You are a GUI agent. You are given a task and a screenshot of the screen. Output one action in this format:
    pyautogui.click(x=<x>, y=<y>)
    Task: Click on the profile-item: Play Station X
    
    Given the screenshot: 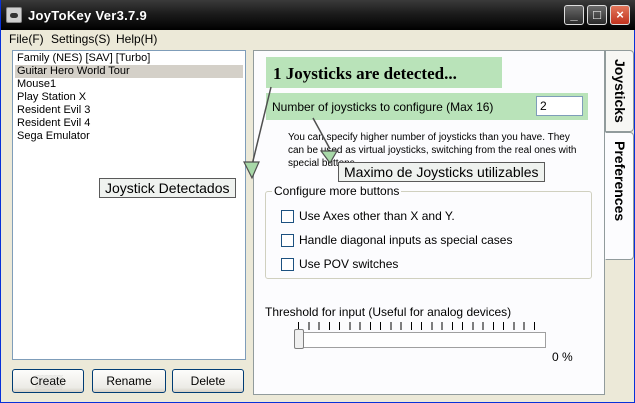 What is the action you would take?
    pyautogui.click(x=129, y=97)
    